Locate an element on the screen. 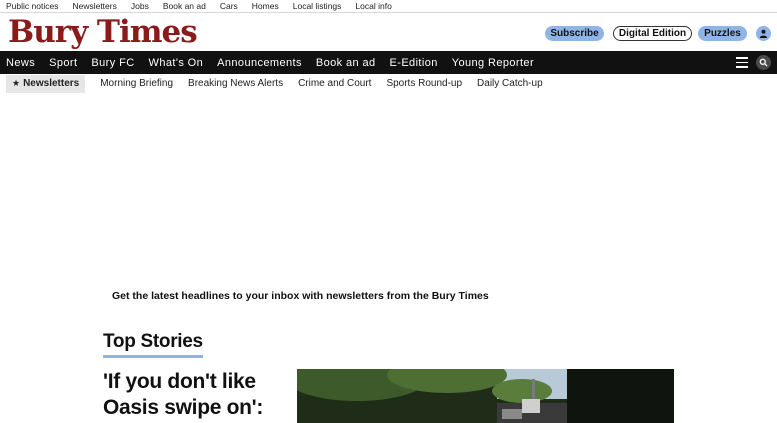  utility-link-book-an-ad: Book an ad is located at coordinates (184, 6).